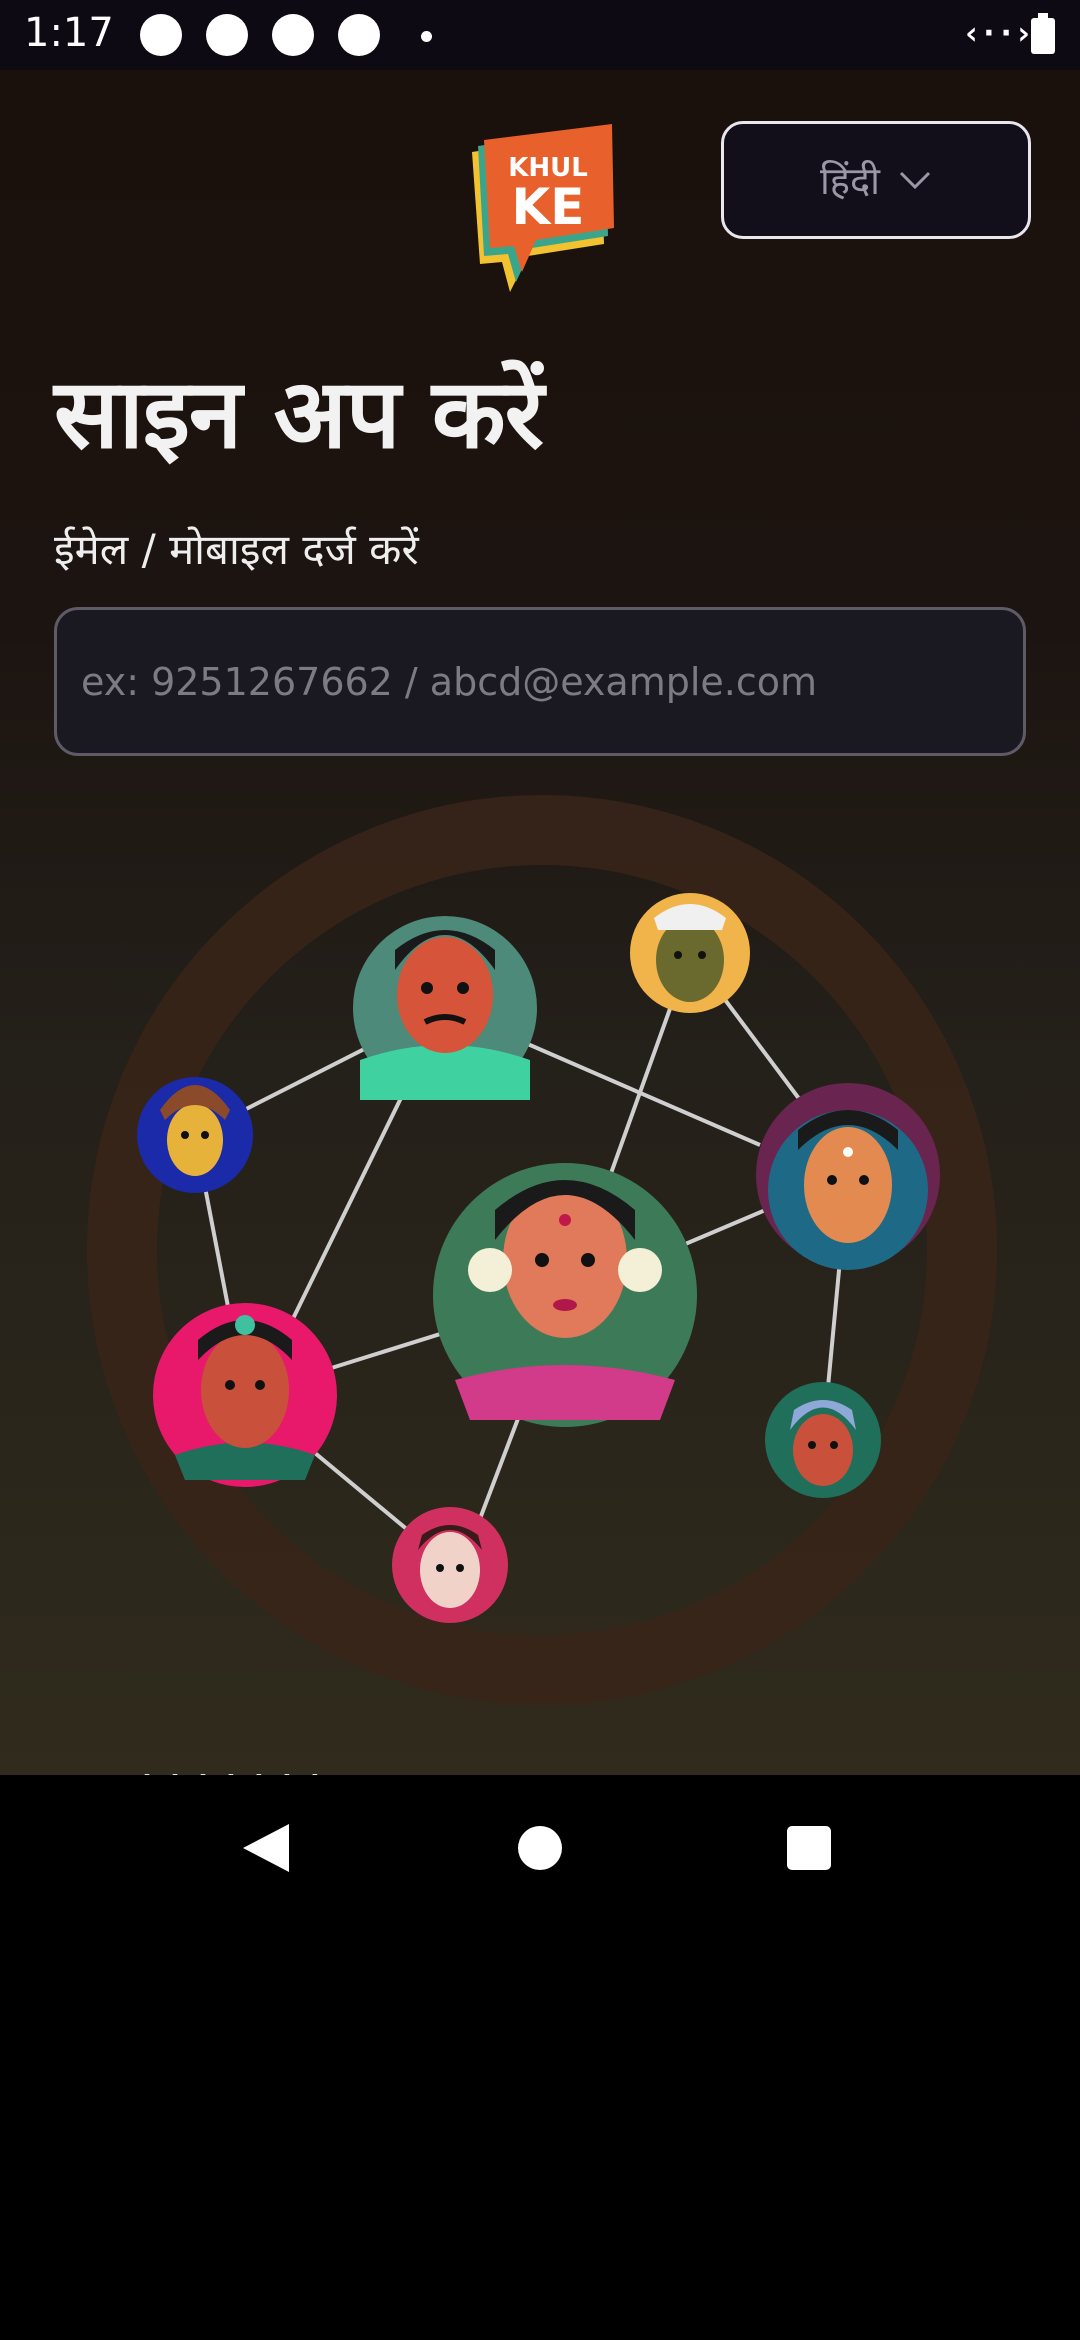 The width and height of the screenshot is (1080, 2340). I want to click on email-mobile-field-container, so click(540, 681).